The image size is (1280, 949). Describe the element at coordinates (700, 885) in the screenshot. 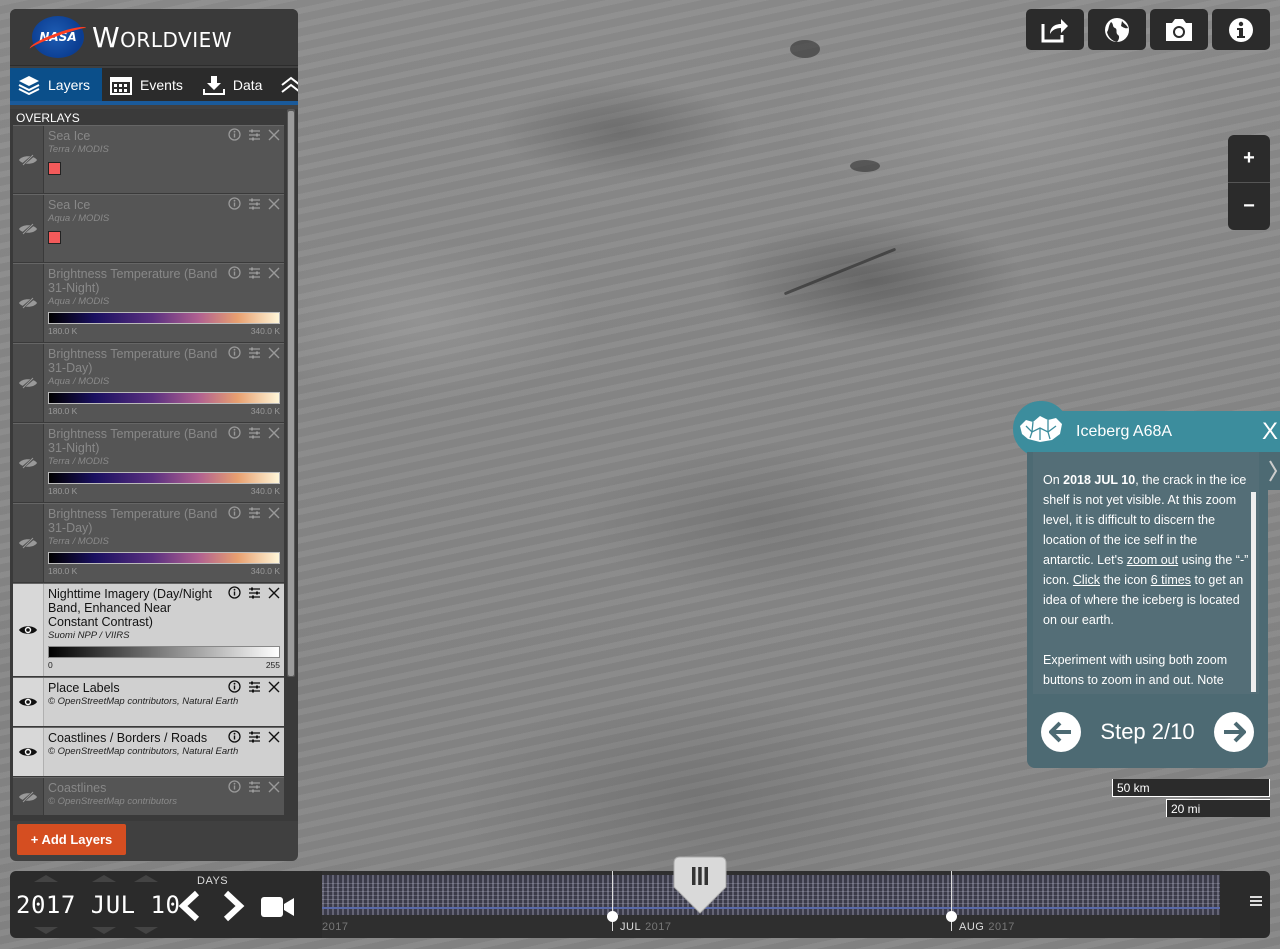

I see `timeline-date-handle` at that location.